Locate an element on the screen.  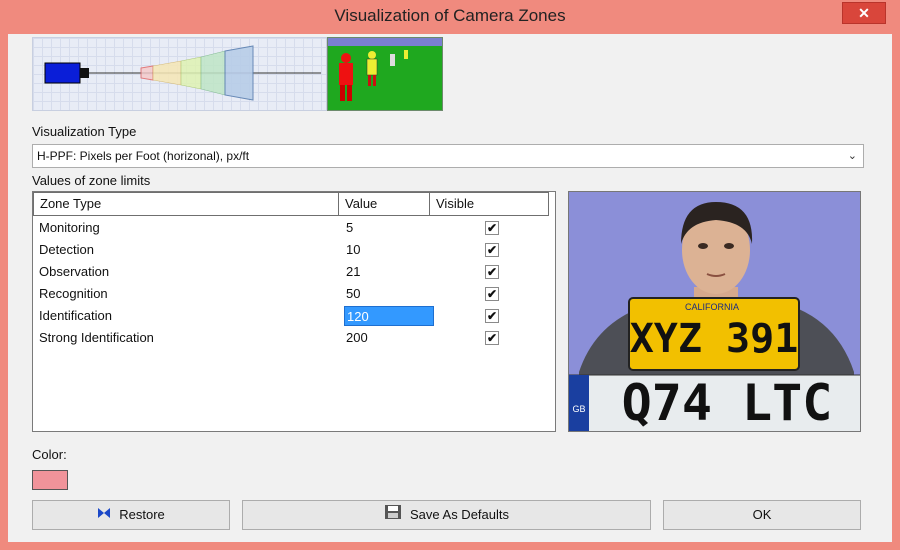
zone-identification is located at coordinates (239, 73).